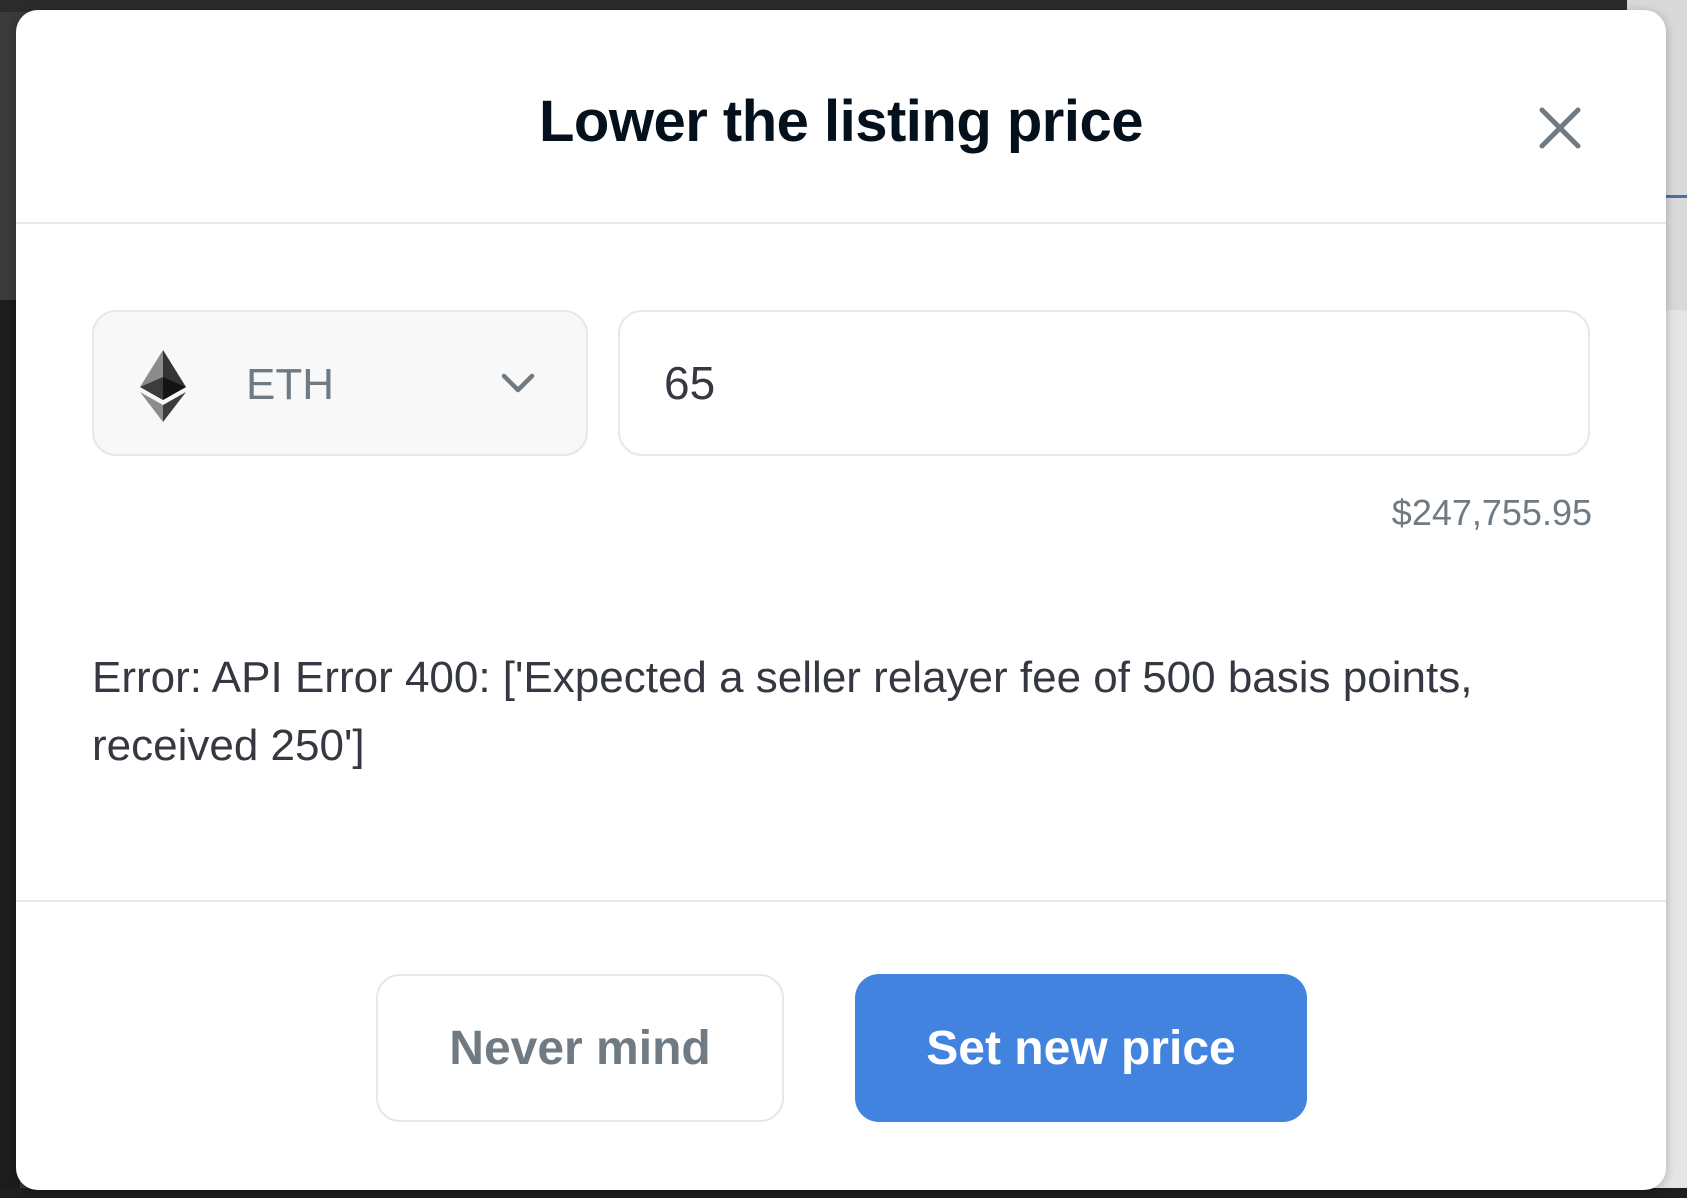  Describe the element at coordinates (1081, 1048) in the screenshot. I see `set-new-price-button: Set new price` at that location.